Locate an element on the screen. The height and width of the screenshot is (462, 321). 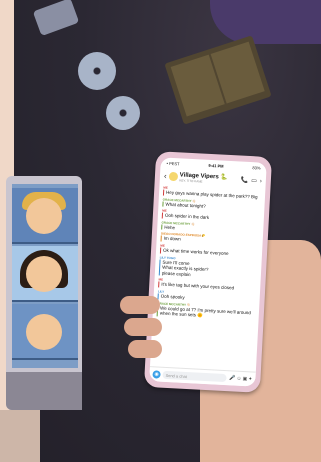
group-avatar is located at coordinates (173, 176).